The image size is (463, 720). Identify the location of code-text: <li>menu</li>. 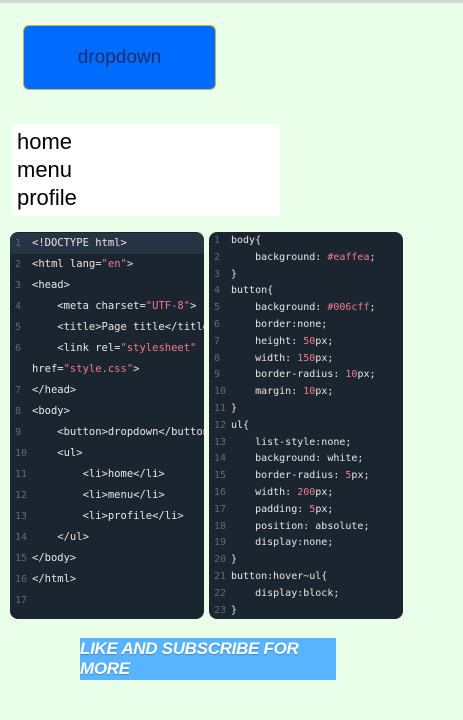
(98, 495).